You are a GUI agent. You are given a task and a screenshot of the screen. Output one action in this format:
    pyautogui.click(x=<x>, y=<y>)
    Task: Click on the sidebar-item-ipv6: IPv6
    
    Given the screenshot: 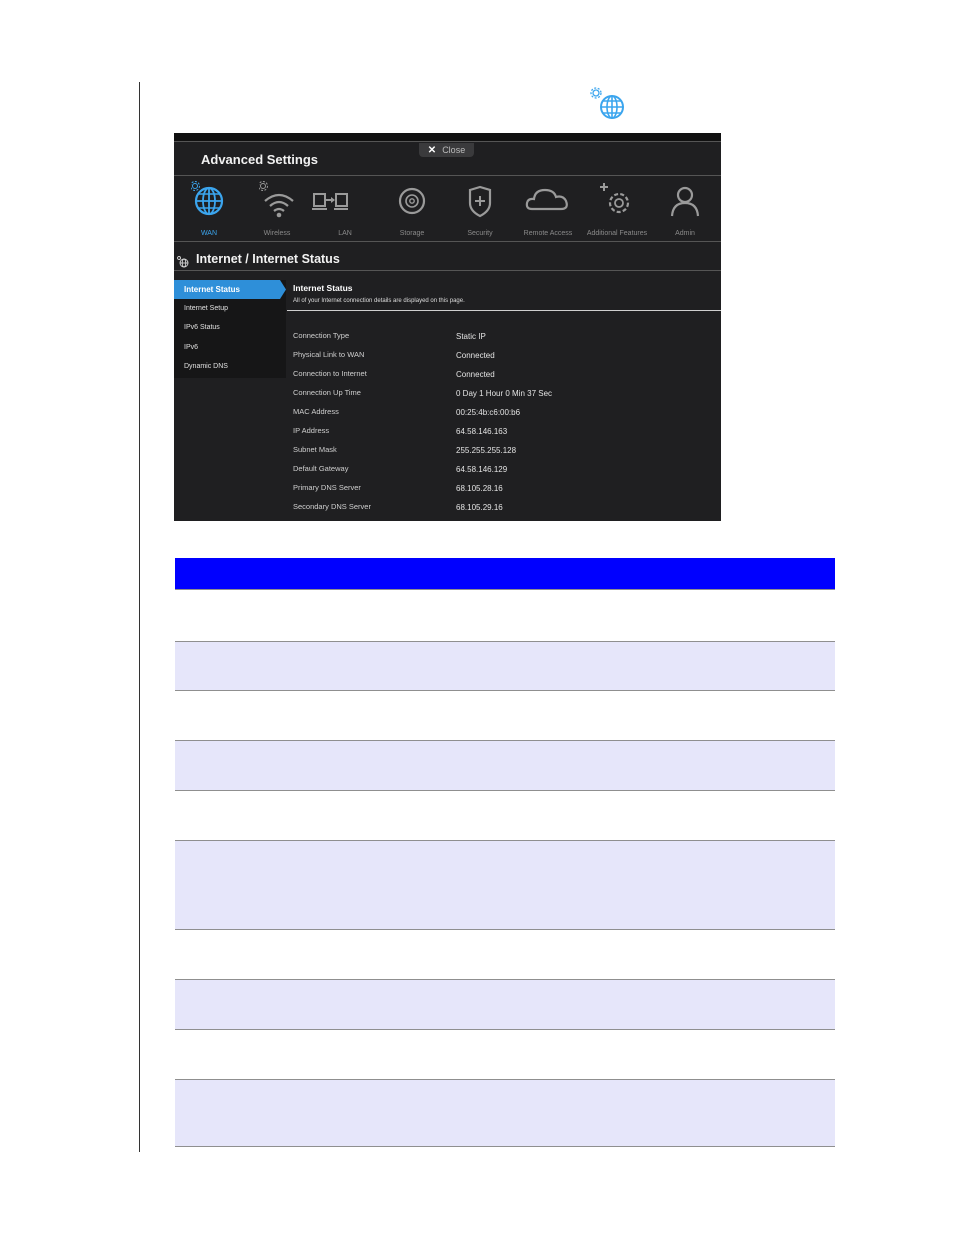 What is the action you would take?
    pyautogui.click(x=230, y=347)
    